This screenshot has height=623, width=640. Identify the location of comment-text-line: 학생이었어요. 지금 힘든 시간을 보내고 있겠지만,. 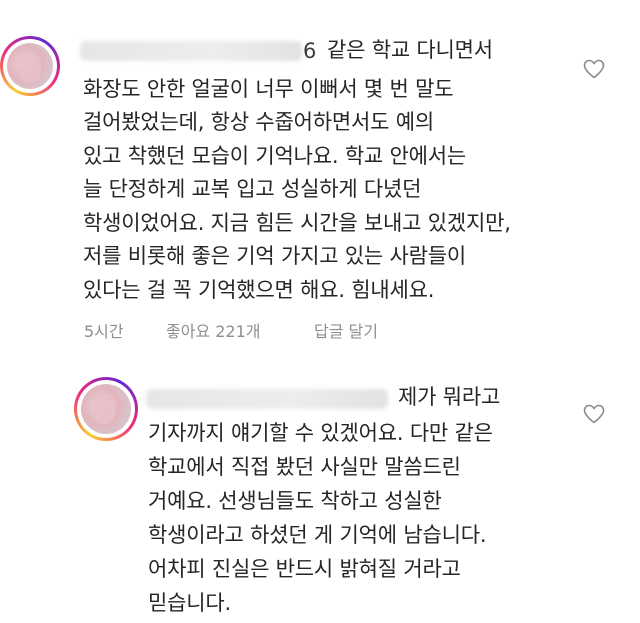
(297, 223).